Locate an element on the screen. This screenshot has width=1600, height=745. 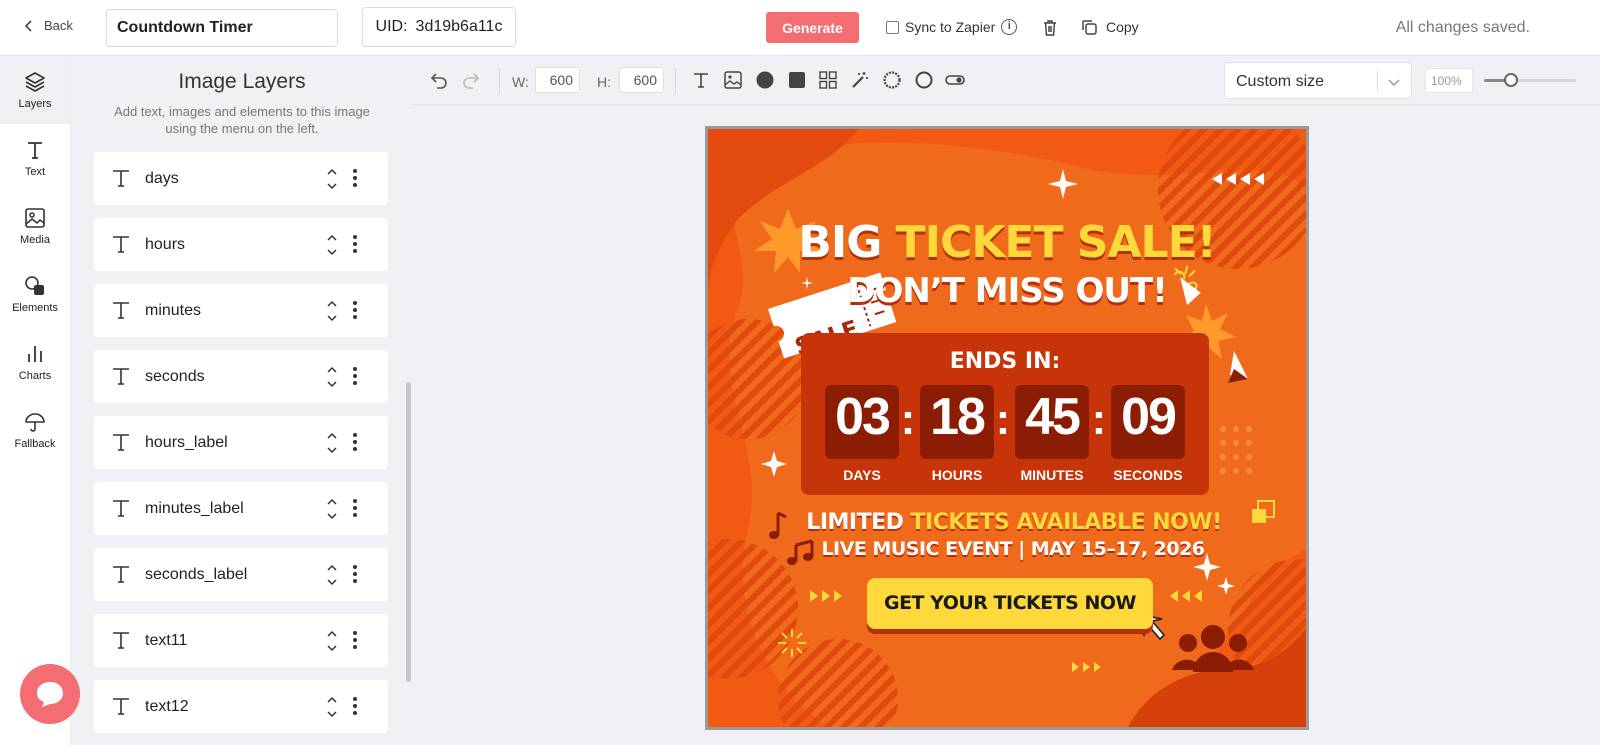
info-icon: i is located at coordinates (1009, 27).